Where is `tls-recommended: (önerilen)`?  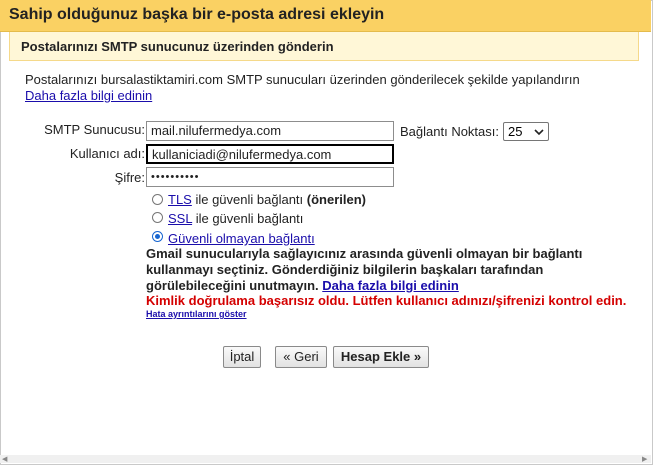
tls-recommended: (önerilen) is located at coordinates (336, 199).